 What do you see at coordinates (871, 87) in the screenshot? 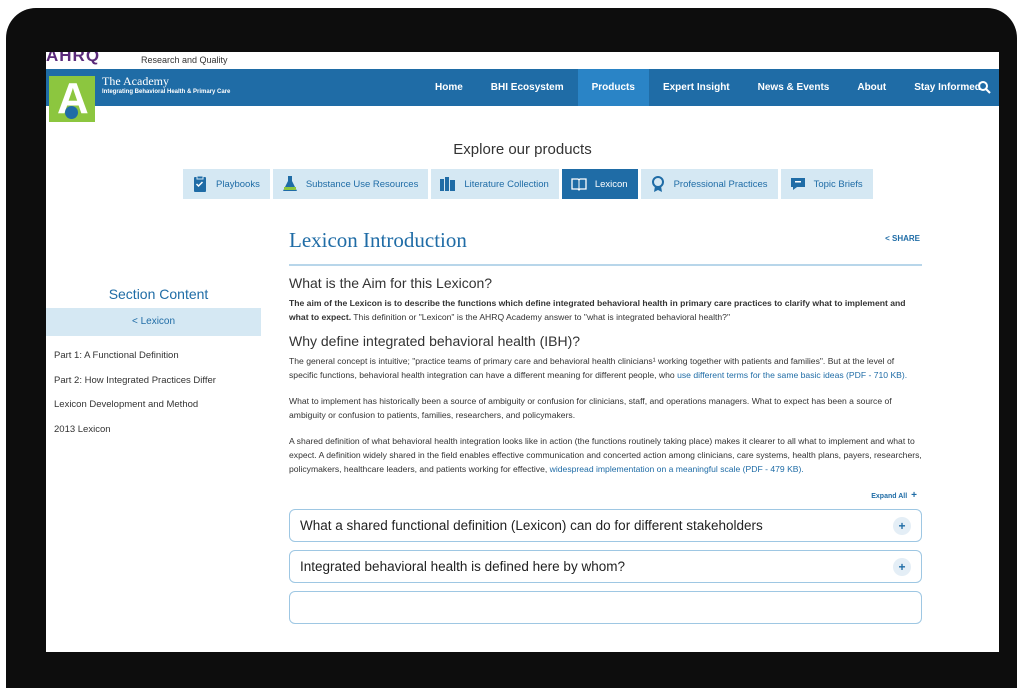
I see `nav-about: About` at bounding box center [871, 87].